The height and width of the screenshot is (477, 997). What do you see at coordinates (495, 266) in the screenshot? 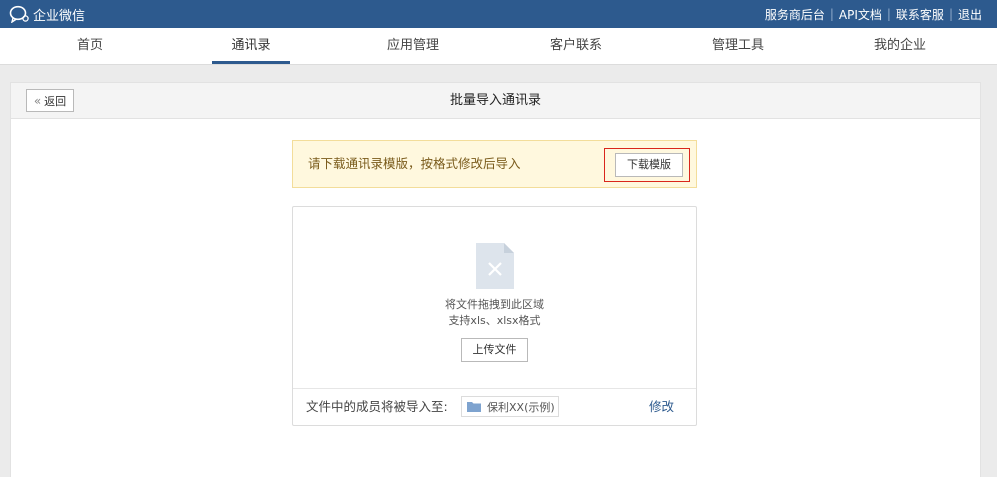
I see `file-placeholder-icon` at bounding box center [495, 266].